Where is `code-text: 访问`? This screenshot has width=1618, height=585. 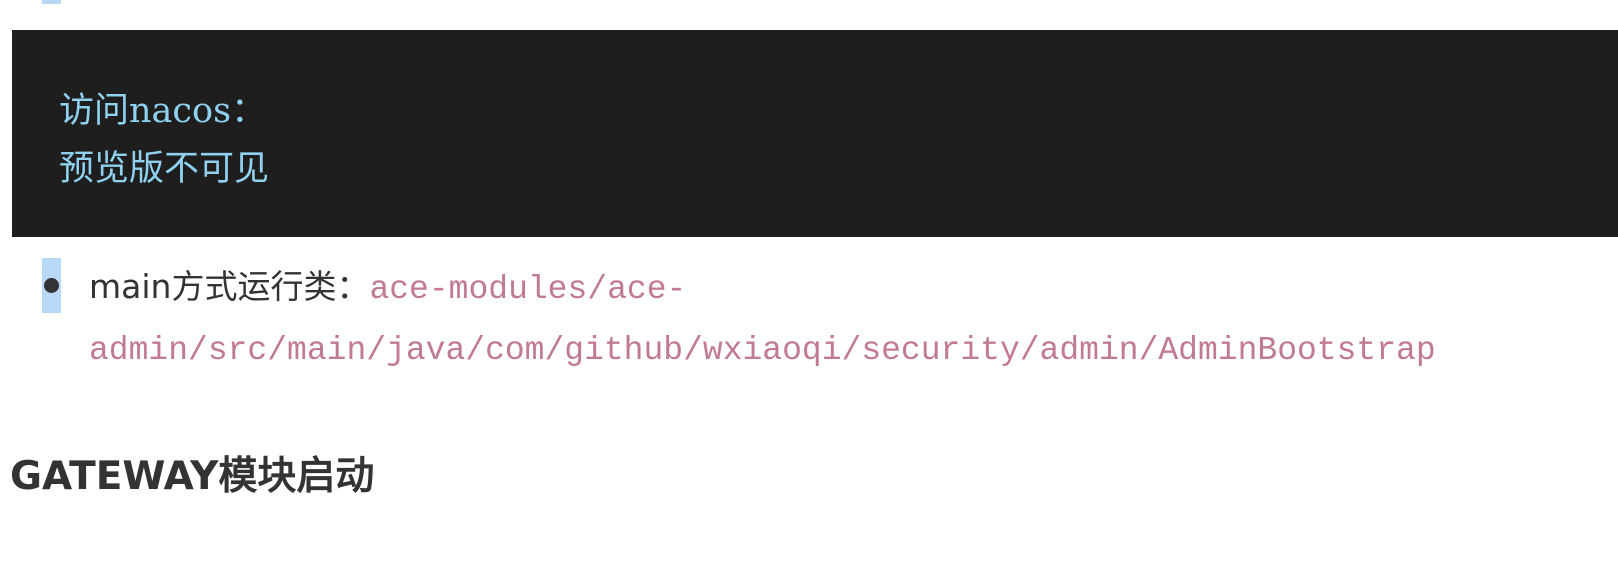
code-text: 访问 is located at coordinates (94, 111).